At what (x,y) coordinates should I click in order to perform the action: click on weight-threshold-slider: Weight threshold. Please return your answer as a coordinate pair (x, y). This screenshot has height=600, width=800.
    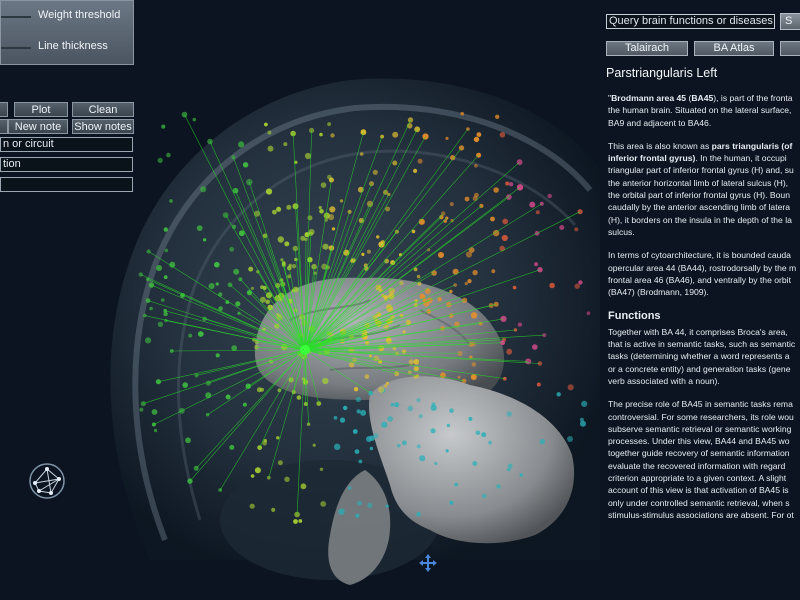
    Looking at the image, I should click on (68, 17).